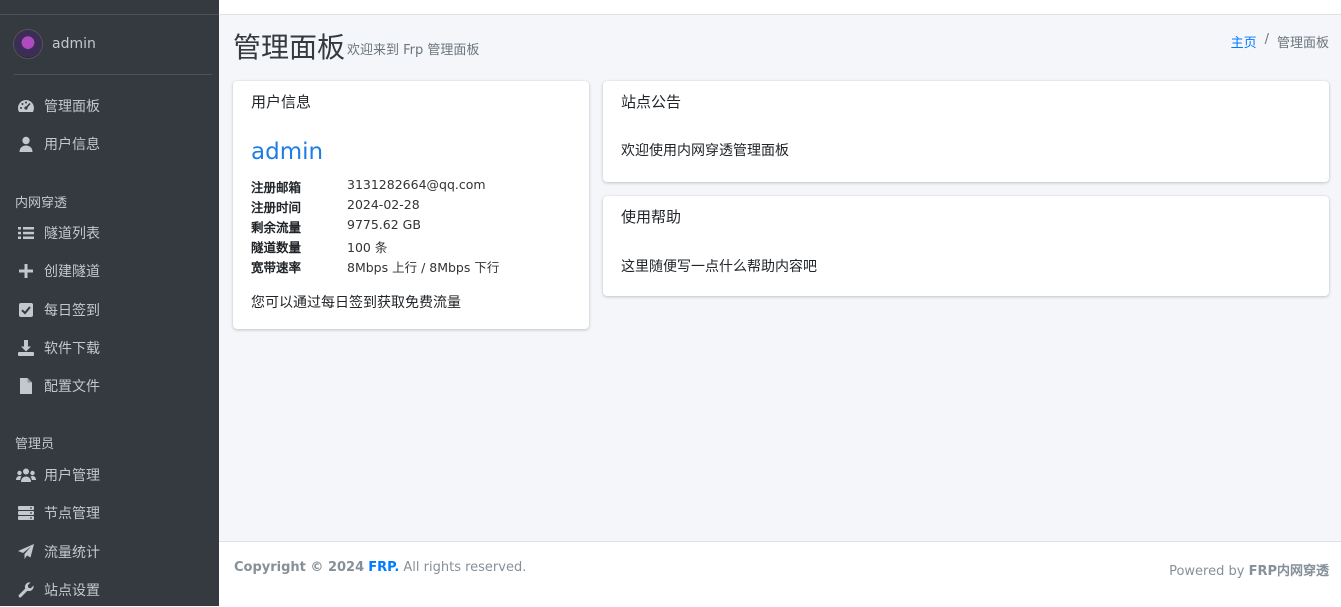 Image resolution: width=1341 pixels, height=607 pixels. What do you see at coordinates (72, 387) in the screenshot?
I see `sidebar-item-label: 配置文件` at bounding box center [72, 387].